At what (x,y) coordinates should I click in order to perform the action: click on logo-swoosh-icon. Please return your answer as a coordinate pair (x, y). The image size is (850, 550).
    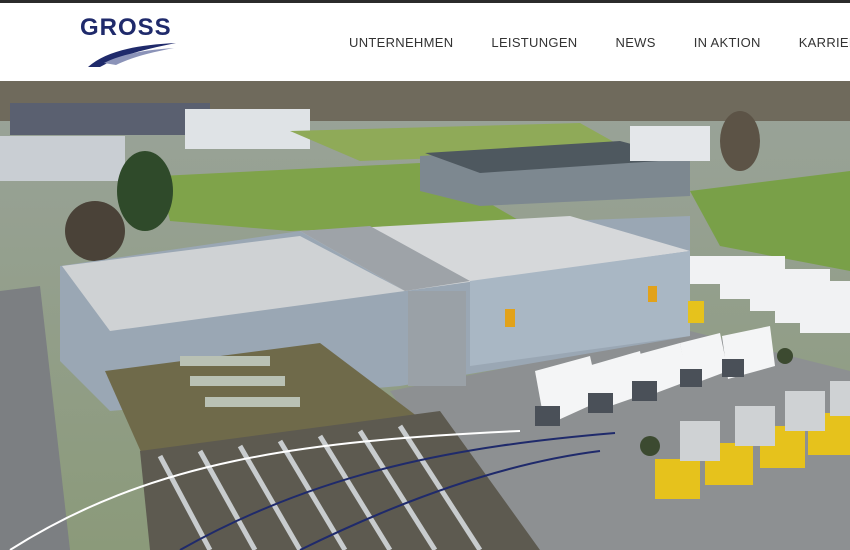
    Looking at the image, I should click on (132, 55).